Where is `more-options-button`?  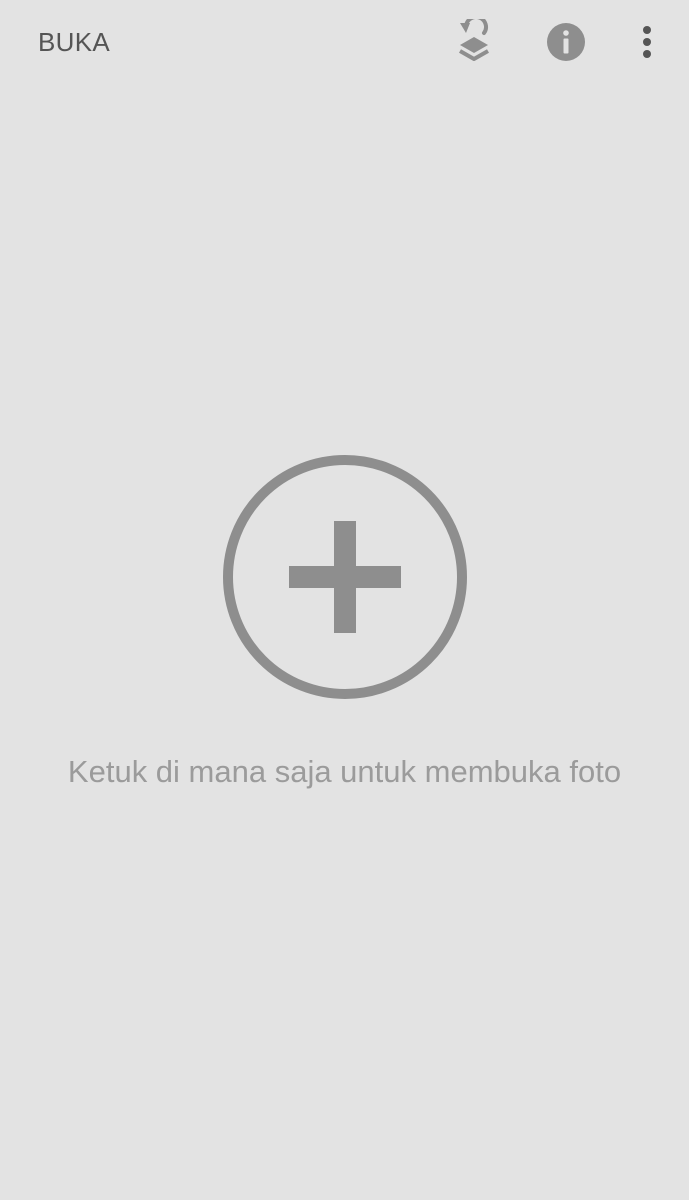
more-options-button is located at coordinates (647, 42).